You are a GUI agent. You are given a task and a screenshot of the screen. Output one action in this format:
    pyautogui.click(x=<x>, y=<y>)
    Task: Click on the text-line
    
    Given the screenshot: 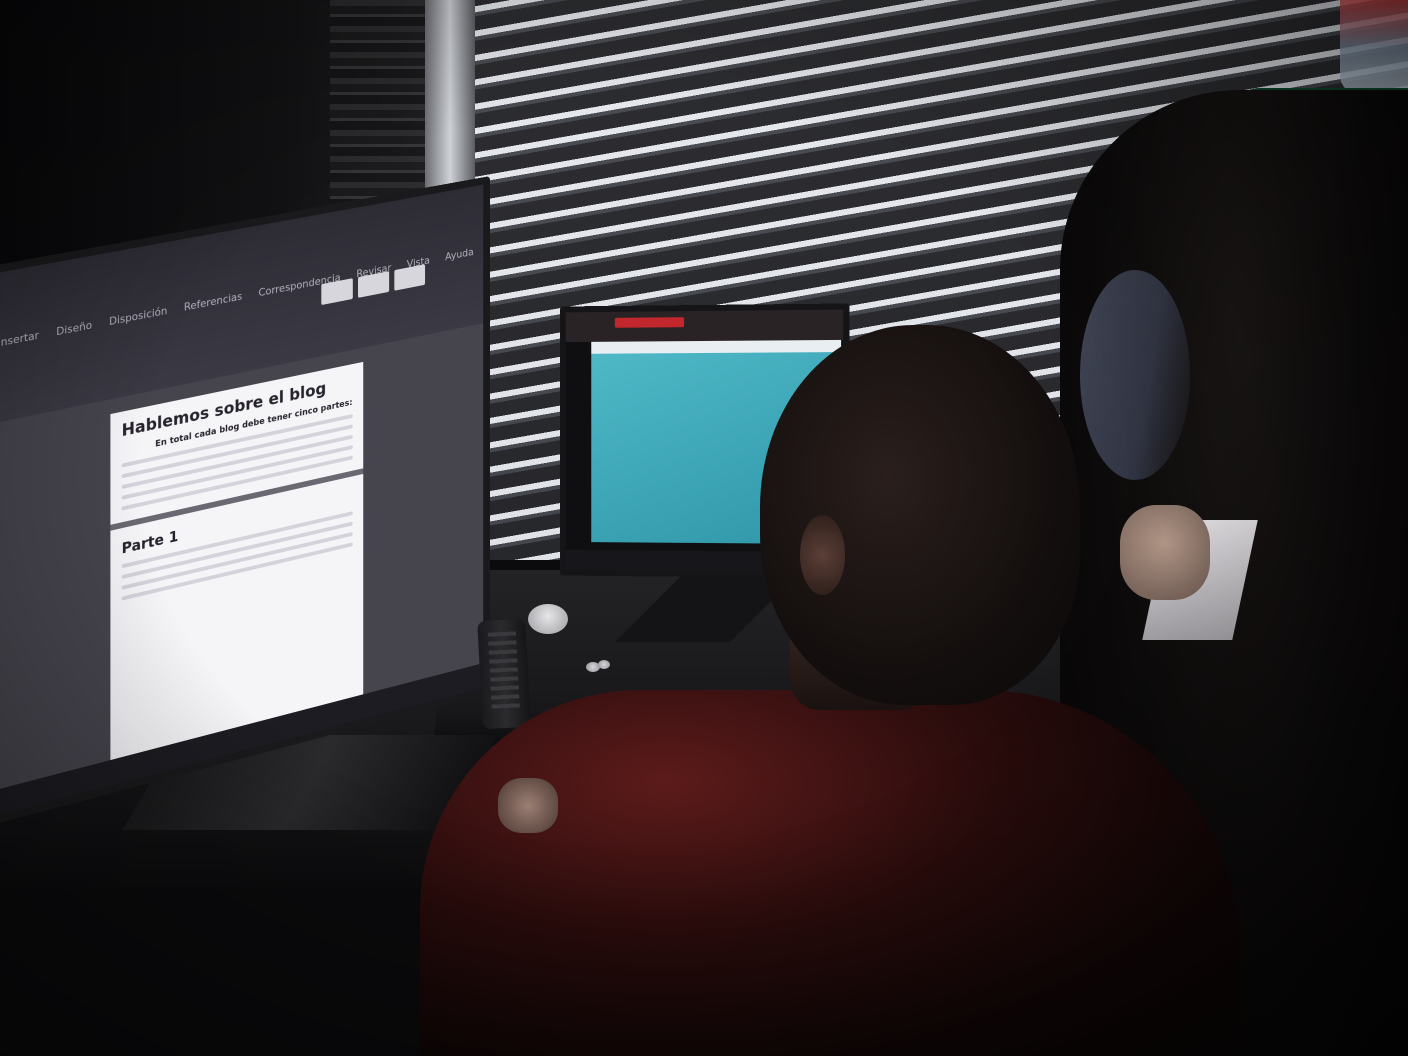 What is the action you would take?
    pyautogui.click(x=237, y=472)
    